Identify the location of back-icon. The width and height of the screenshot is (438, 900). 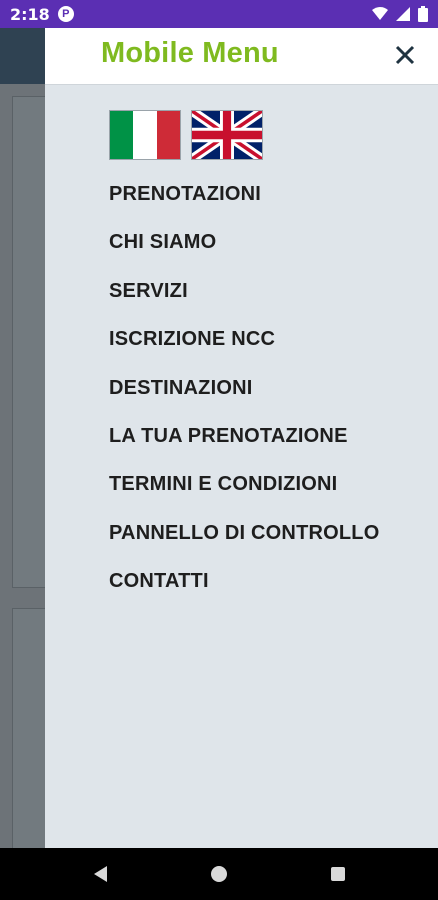
(100, 874).